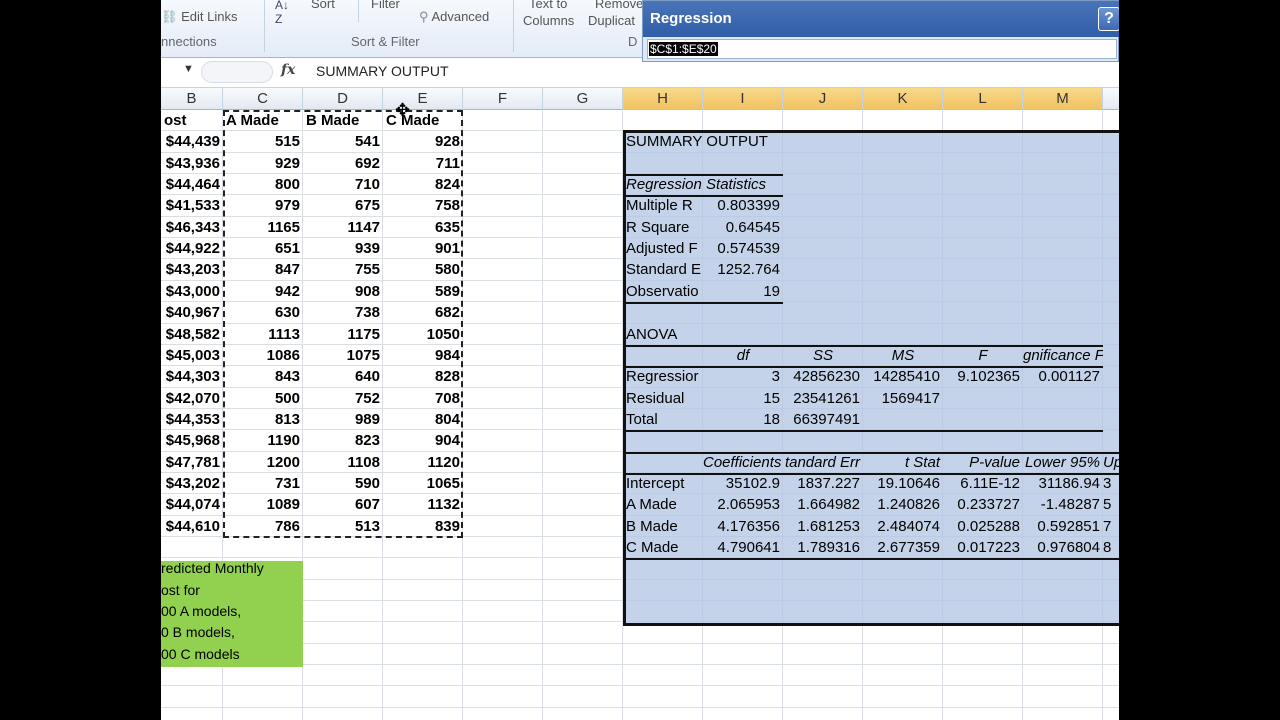  I want to click on table-row-cell: $43,203, so click(192, 269).